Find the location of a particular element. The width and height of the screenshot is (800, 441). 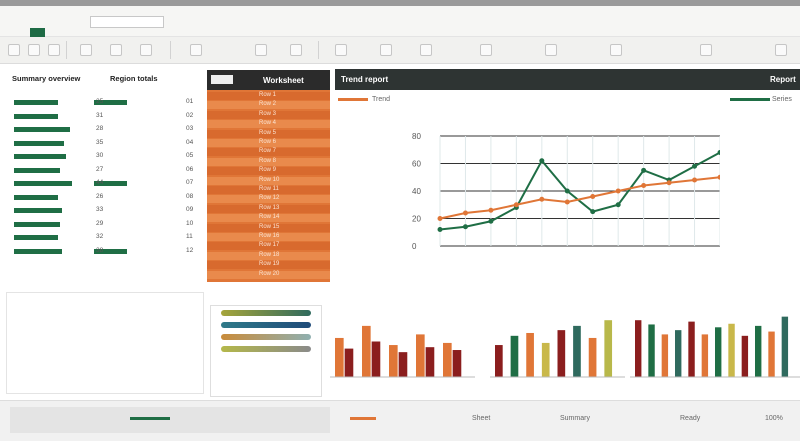

save-icon is located at coordinates (14, 50).